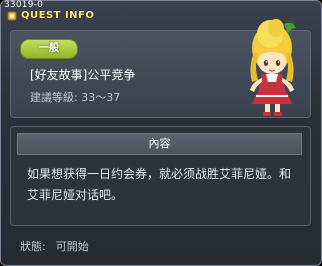 The image size is (322, 266). What do you see at coordinates (72, 246) in the screenshot?
I see `status-value: 可開始` at bounding box center [72, 246].